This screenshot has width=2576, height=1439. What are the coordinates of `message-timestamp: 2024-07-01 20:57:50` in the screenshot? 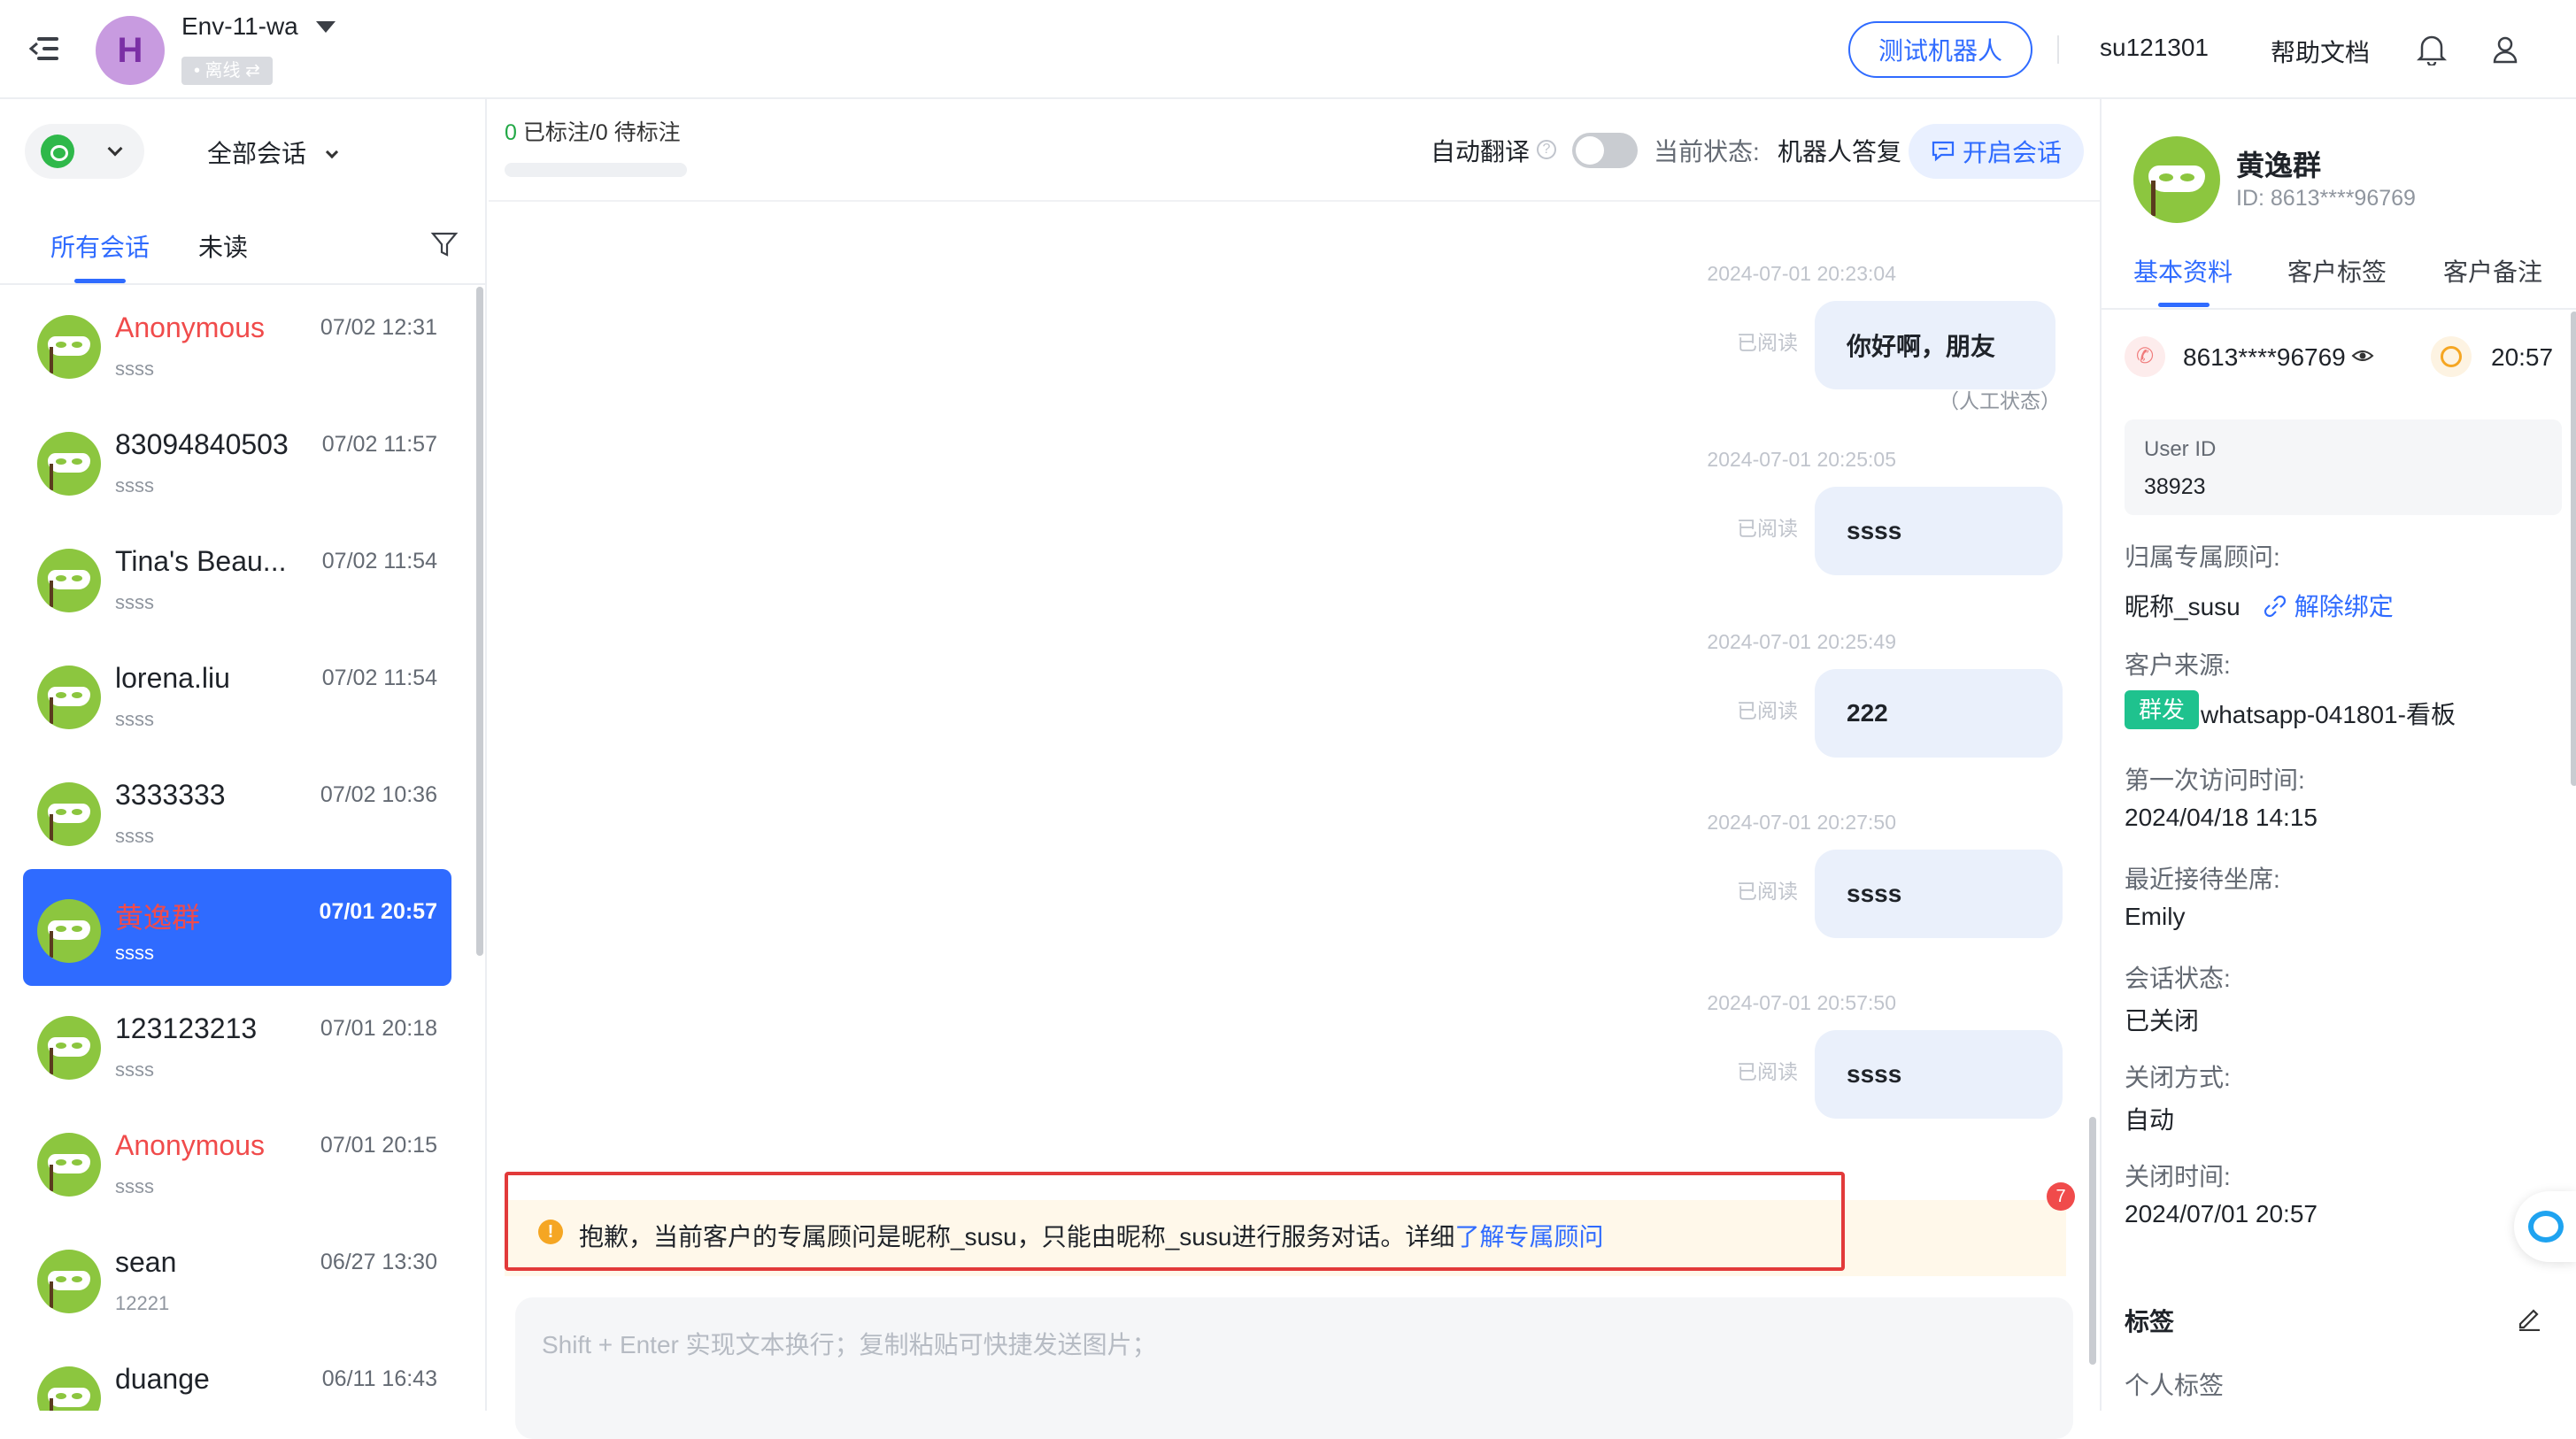 It's located at (1801, 1002).